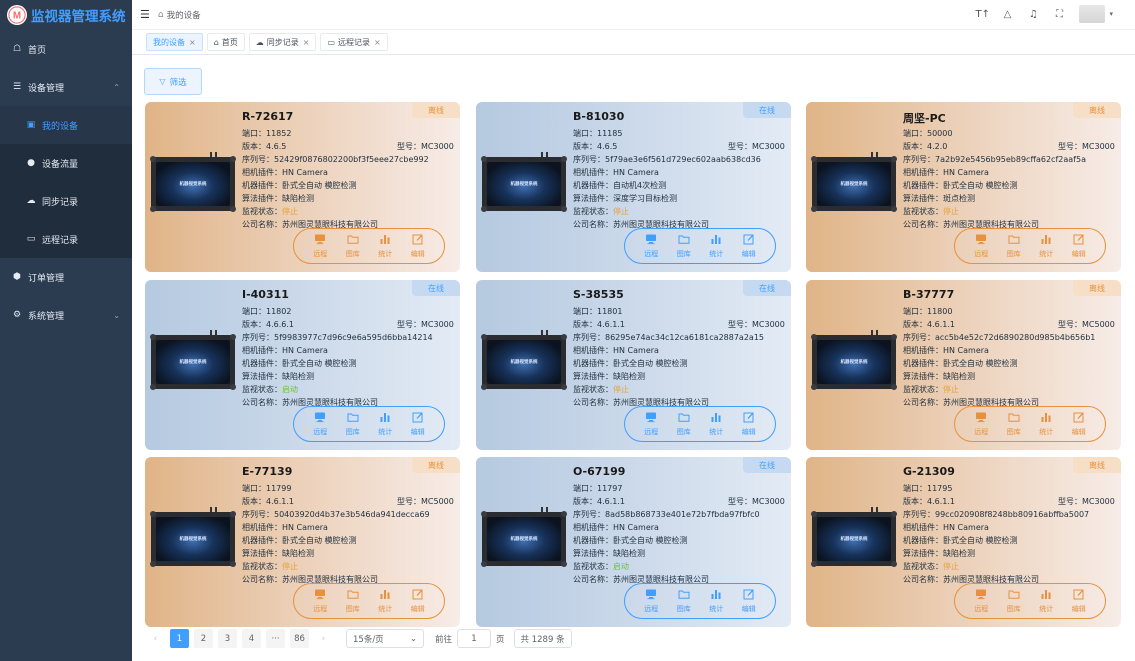  I want to click on font-size-icon: T↑, so click(982, 14).